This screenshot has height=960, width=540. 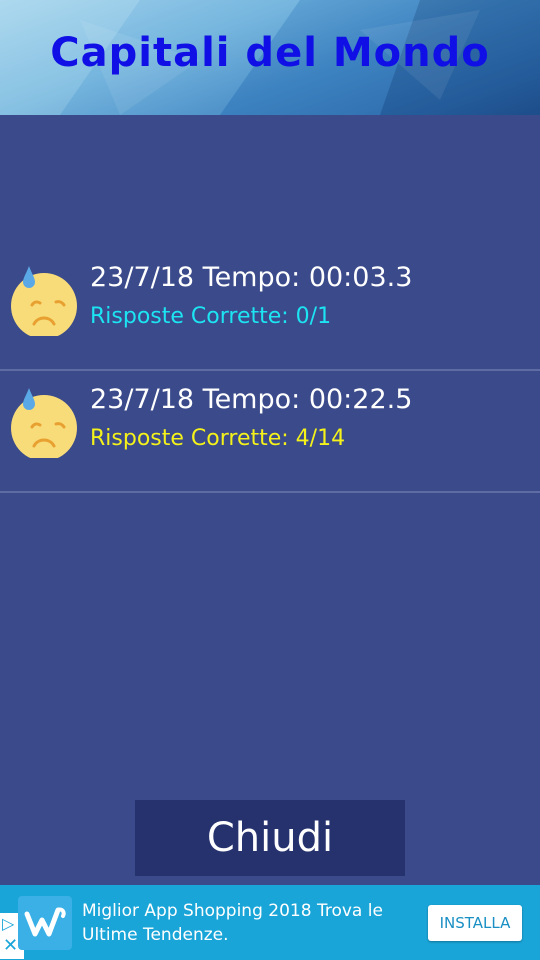 I want to click on result-correct-answers: Risposte Corrette: 4/14, so click(x=218, y=438).